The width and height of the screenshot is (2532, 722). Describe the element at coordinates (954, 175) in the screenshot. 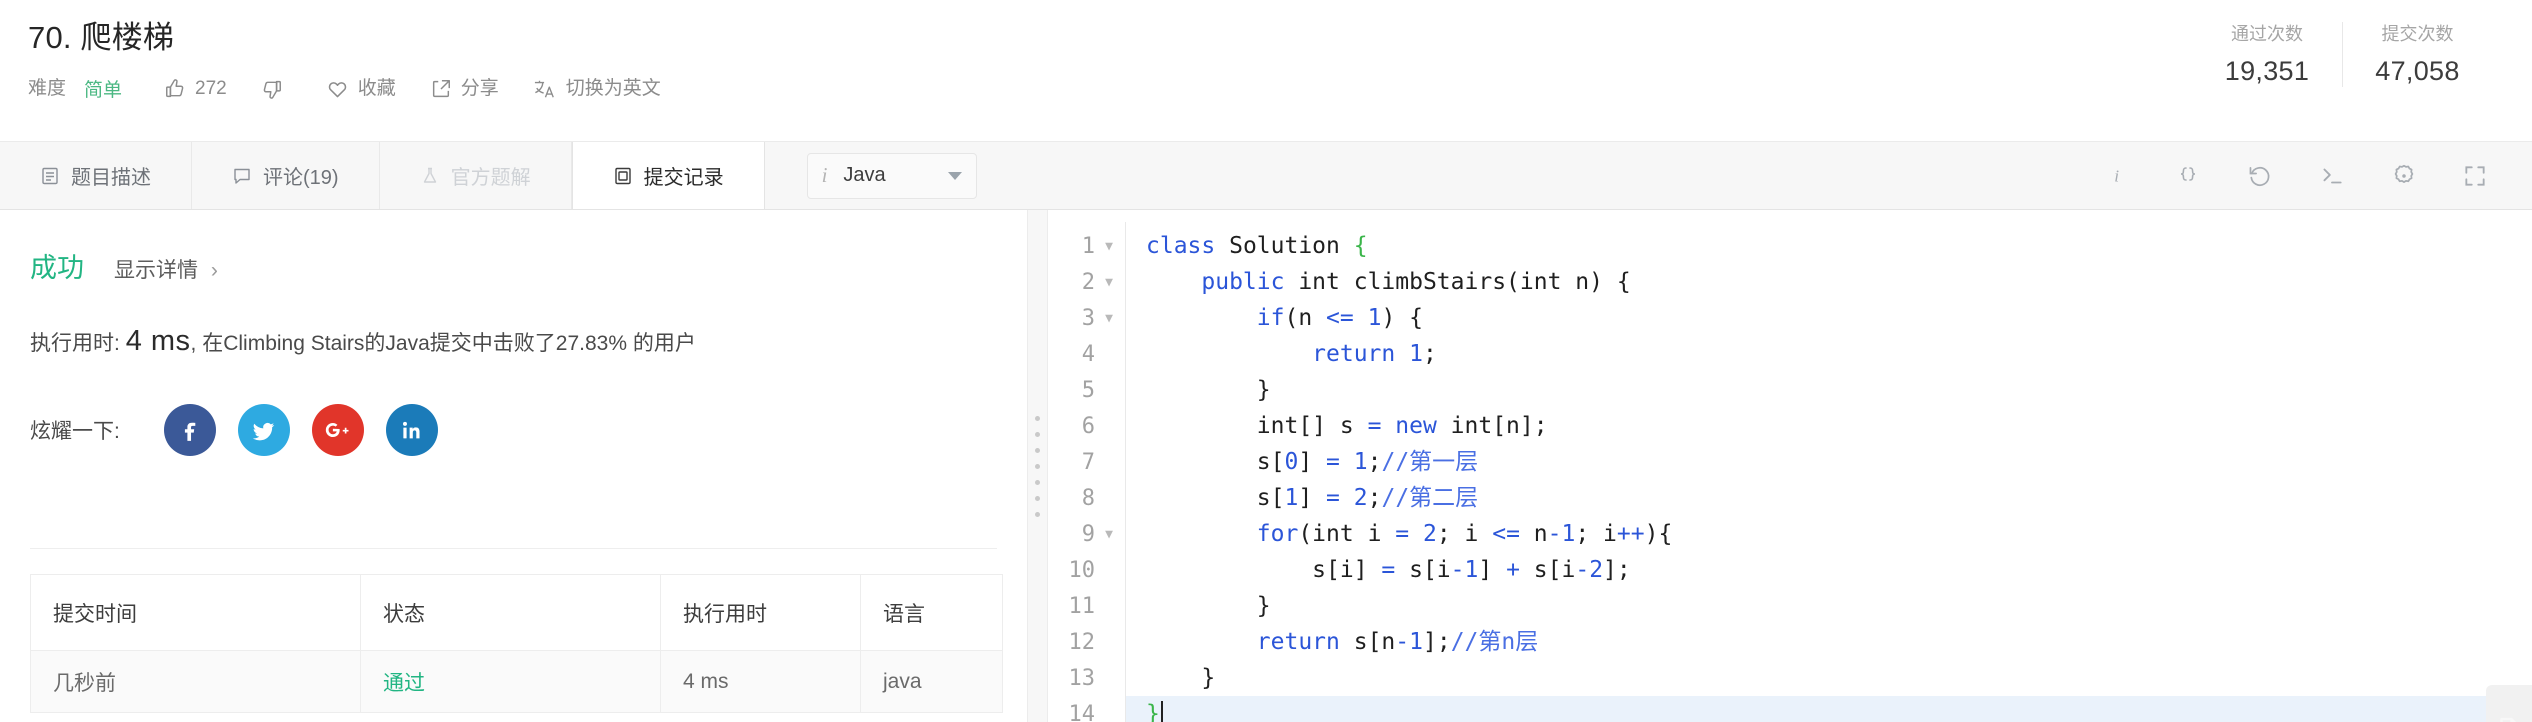

I see `chevron-down-icon` at that location.